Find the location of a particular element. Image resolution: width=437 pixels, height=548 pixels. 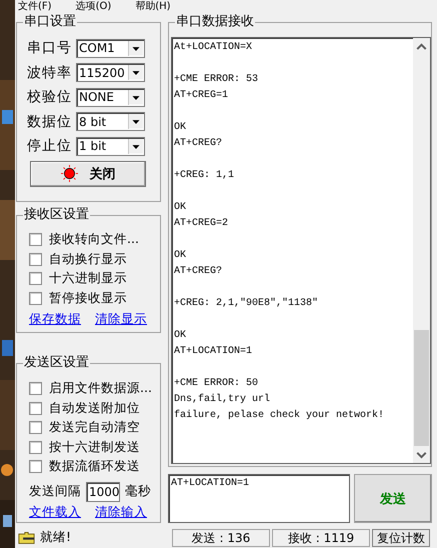

link: 清除输入 is located at coordinates (121, 512).